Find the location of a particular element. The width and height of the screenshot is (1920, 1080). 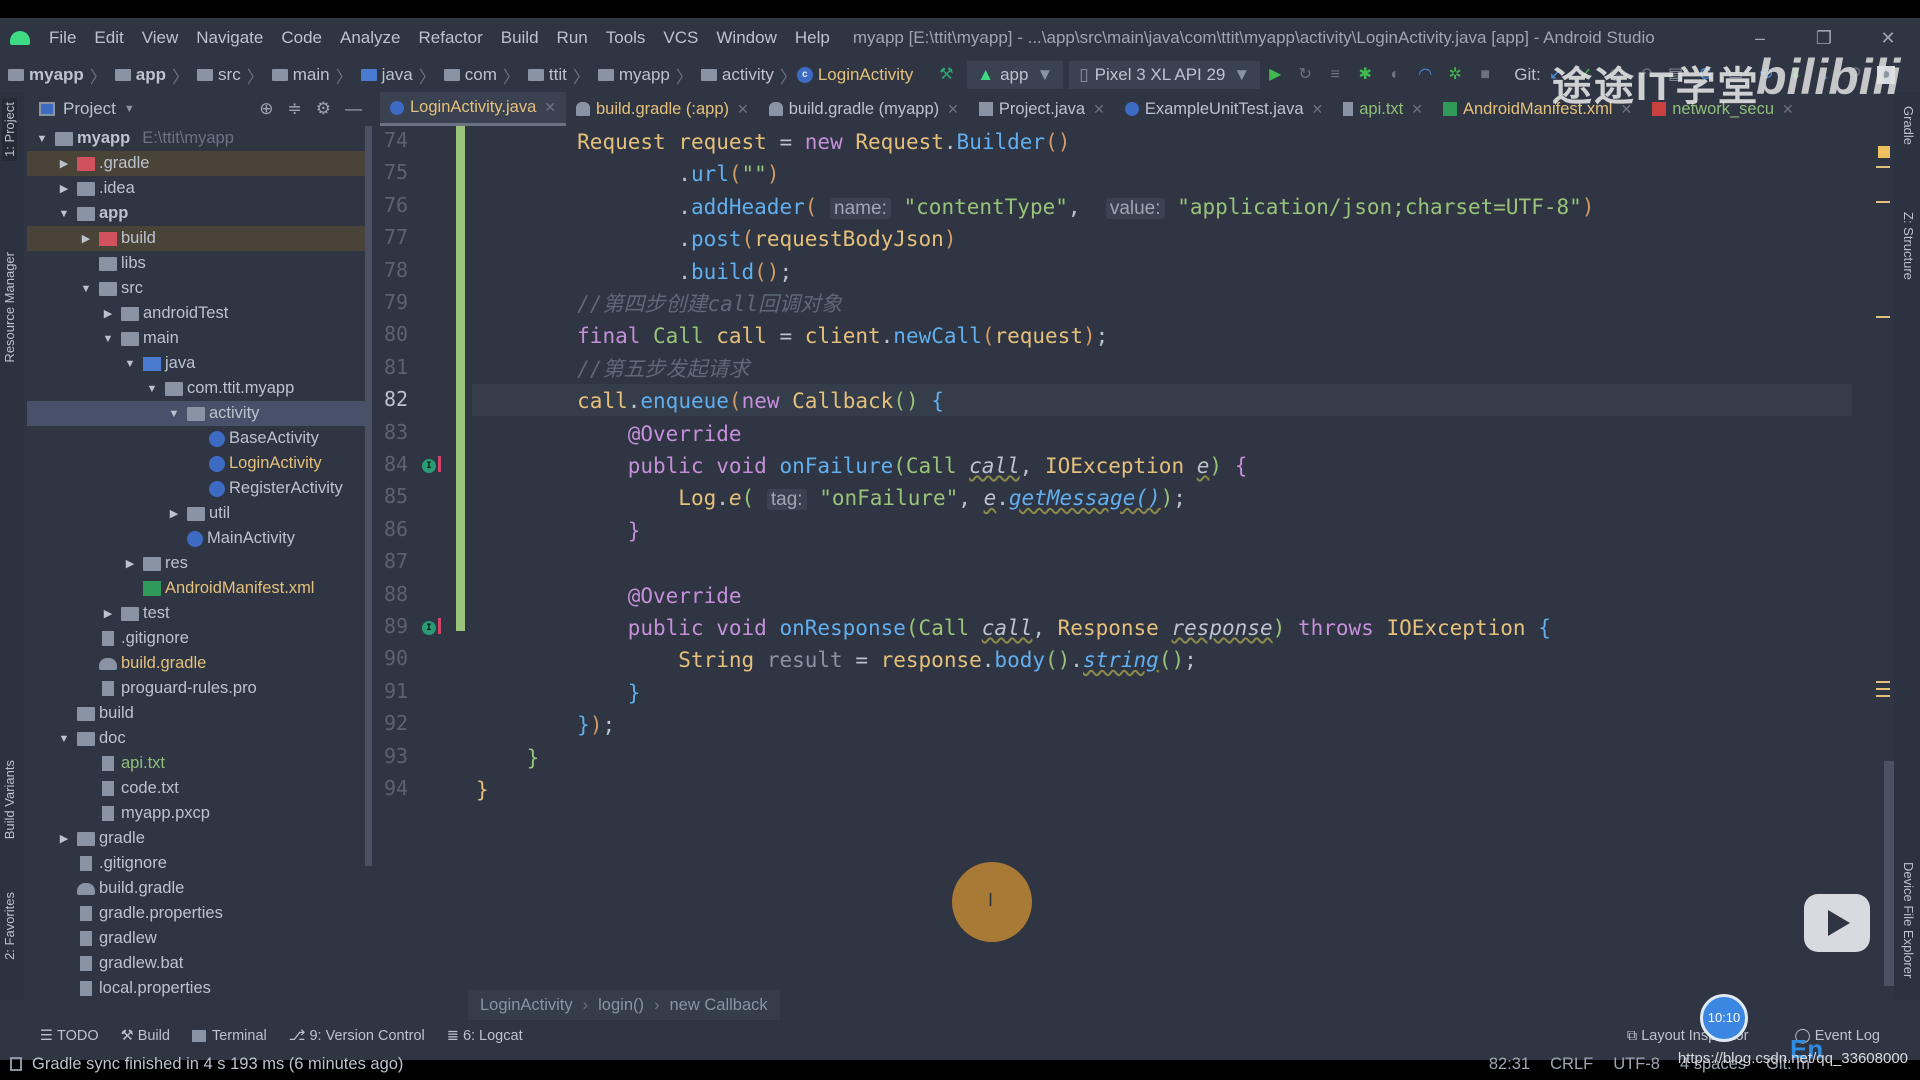

menu-code: Code is located at coordinates (301, 38).